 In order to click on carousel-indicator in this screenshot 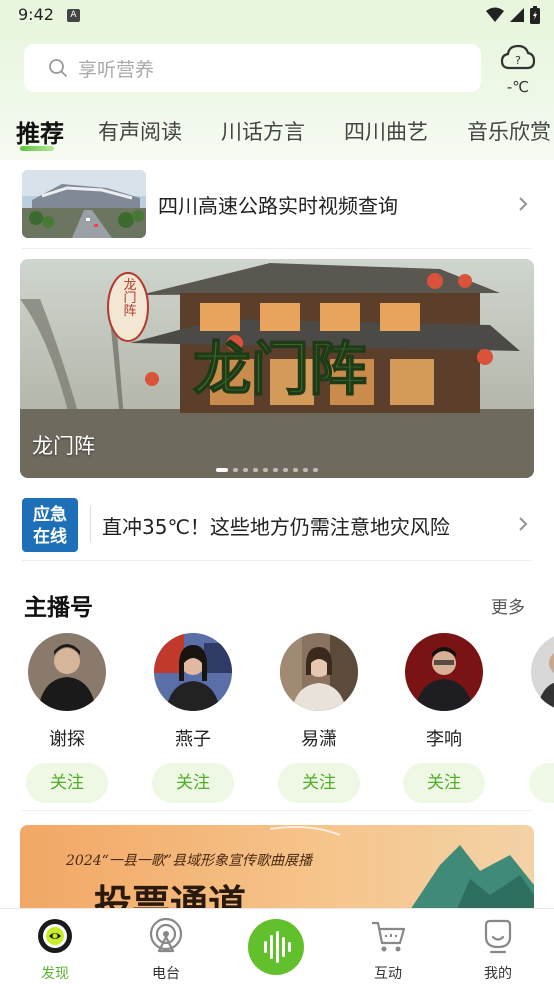, I will do `click(267, 470)`.